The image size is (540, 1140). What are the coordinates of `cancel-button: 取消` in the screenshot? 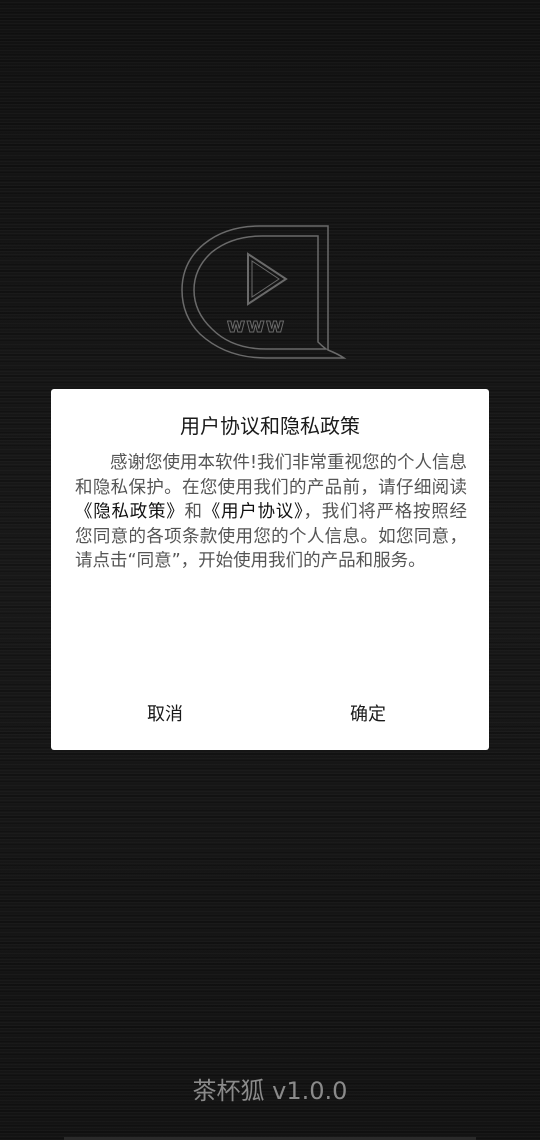 It's located at (165, 715).